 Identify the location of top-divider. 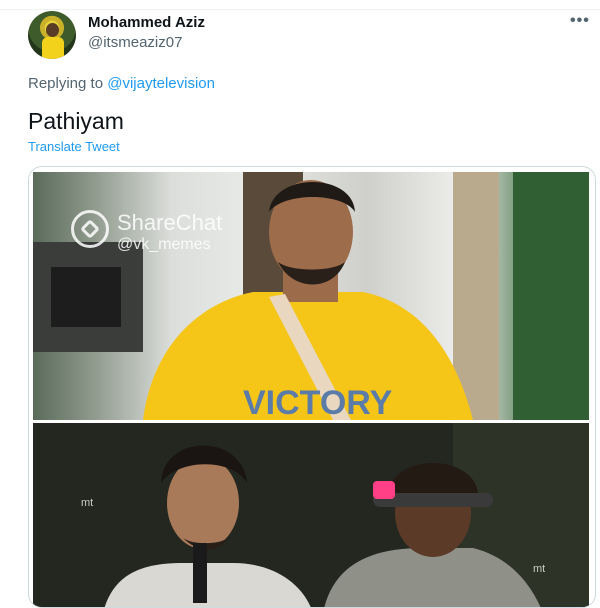
(300, 5).